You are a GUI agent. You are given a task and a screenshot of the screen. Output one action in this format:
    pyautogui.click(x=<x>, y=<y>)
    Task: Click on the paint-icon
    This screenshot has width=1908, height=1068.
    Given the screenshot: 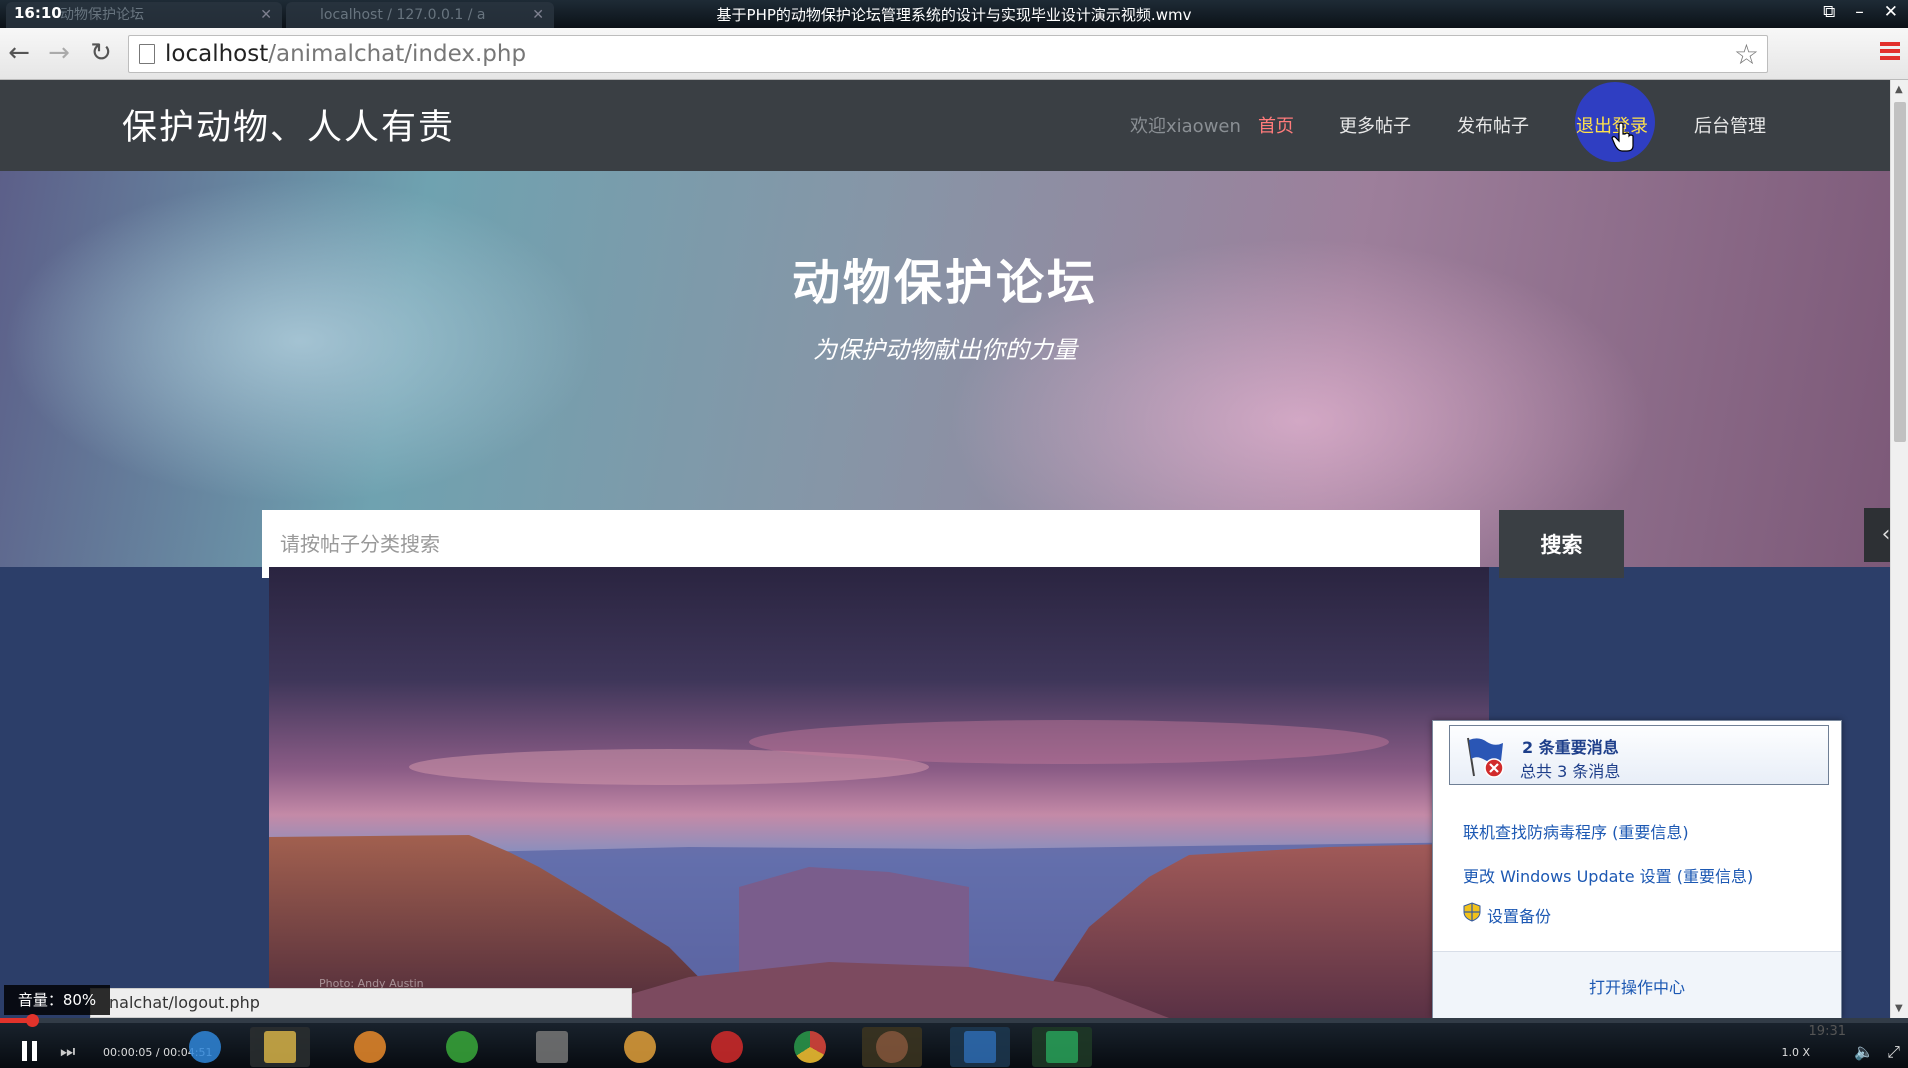 What is the action you would take?
    pyautogui.click(x=640, y=1047)
    